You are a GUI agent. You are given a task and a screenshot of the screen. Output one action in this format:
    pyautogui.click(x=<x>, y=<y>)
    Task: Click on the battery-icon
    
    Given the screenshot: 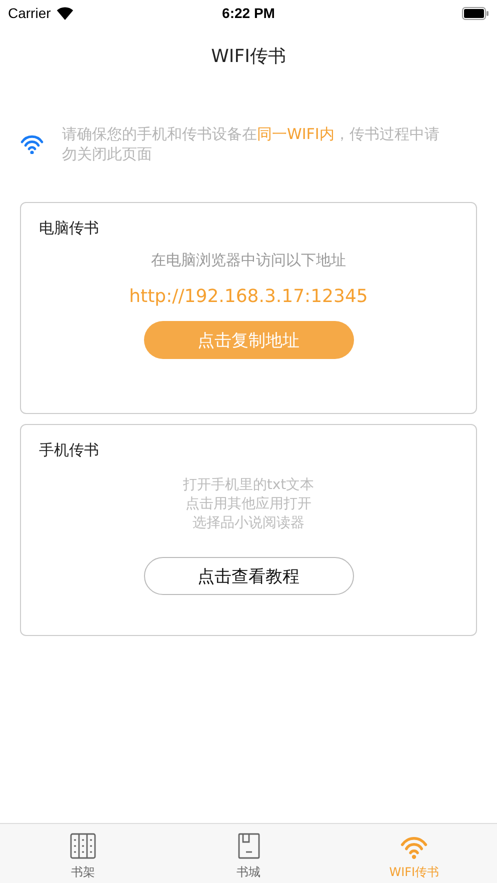 What is the action you would take?
    pyautogui.click(x=475, y=13)
    